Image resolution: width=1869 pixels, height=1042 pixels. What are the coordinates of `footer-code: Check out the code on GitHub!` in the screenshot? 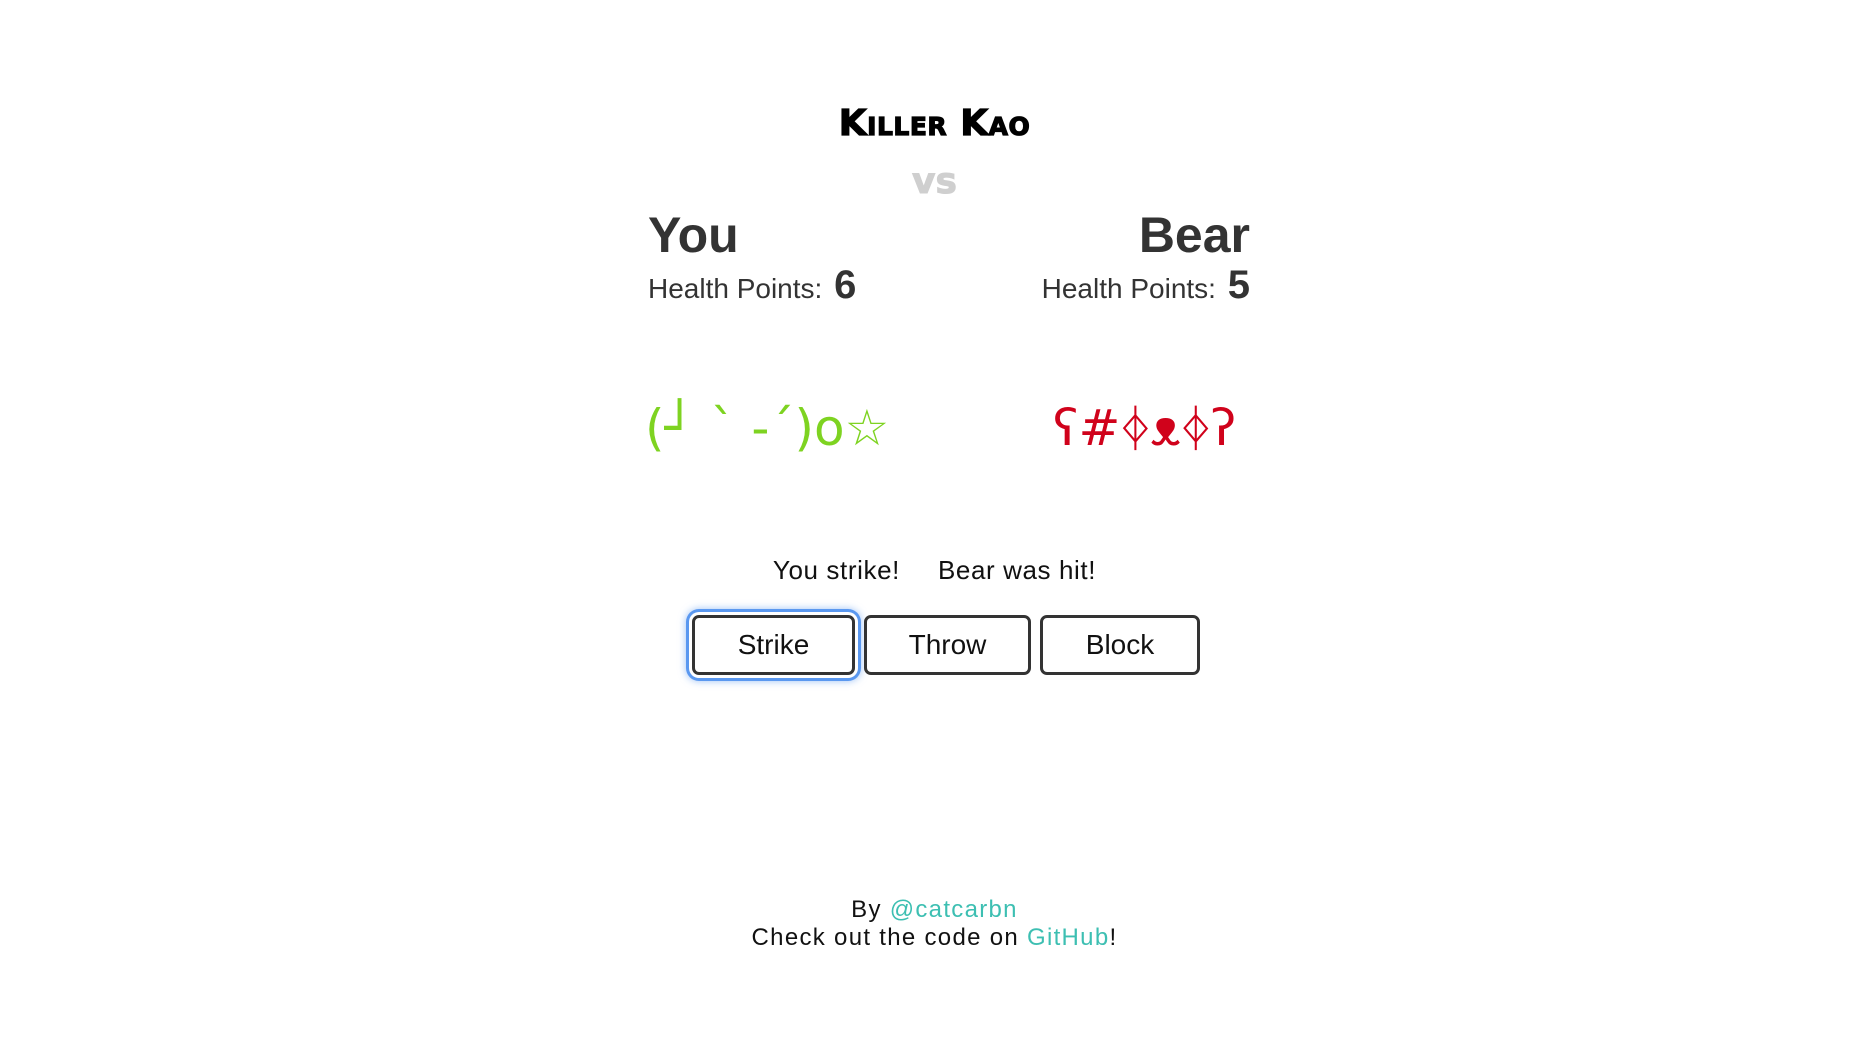 It's located at (934, 938).